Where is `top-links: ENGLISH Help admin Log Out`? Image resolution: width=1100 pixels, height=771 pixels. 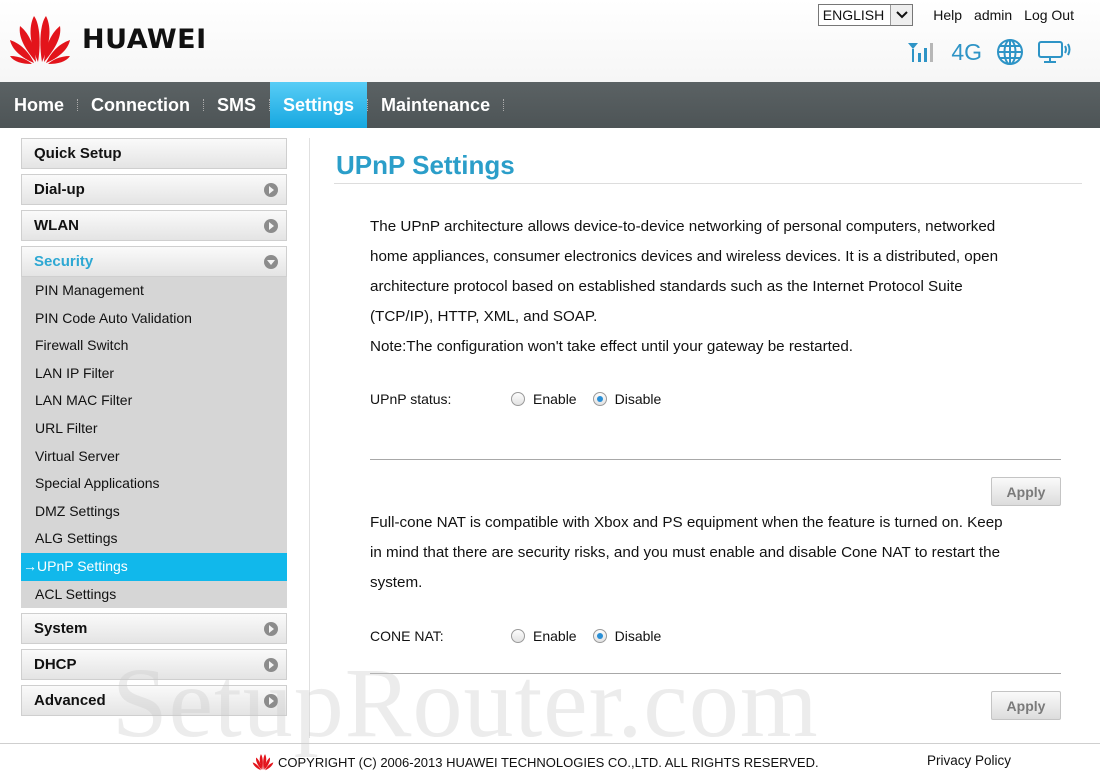
top-links: ENGLISH Help admin Log Out is located at coordinates (945, 15).